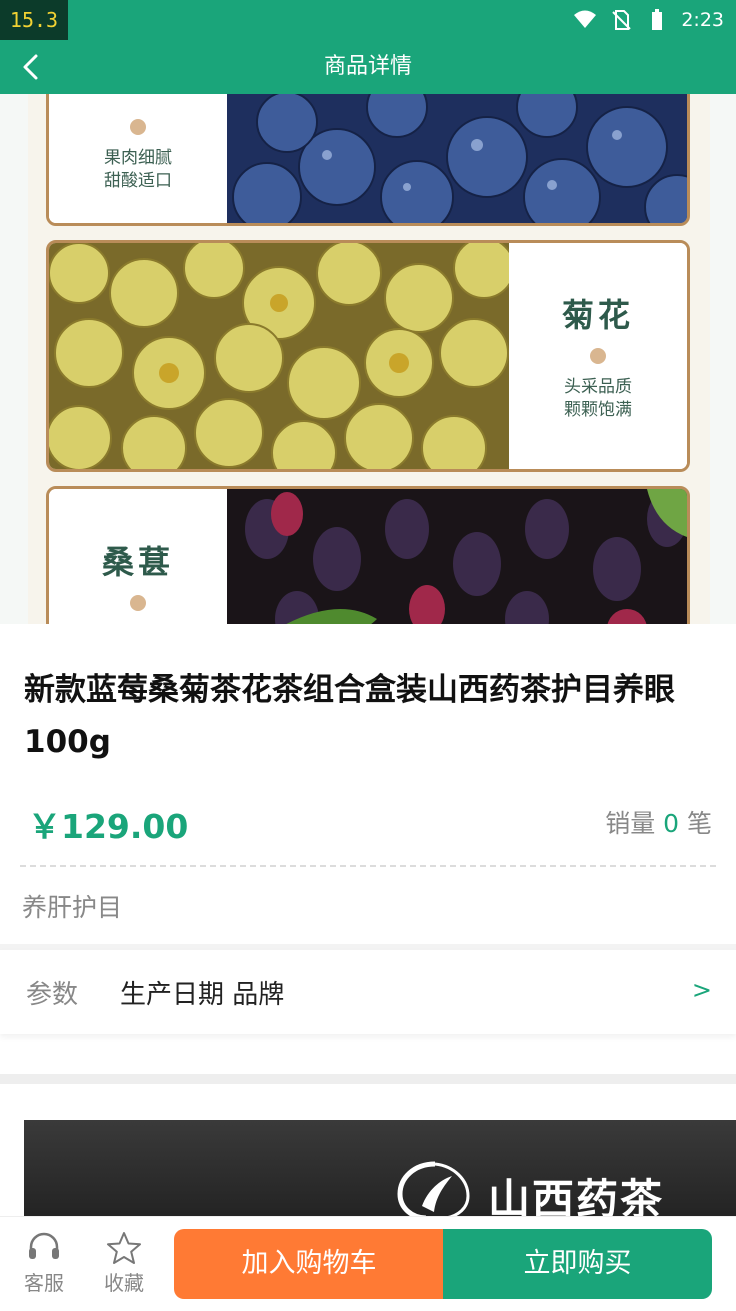  I want to click on favorite-button: 收藏, so click(124, 1263).